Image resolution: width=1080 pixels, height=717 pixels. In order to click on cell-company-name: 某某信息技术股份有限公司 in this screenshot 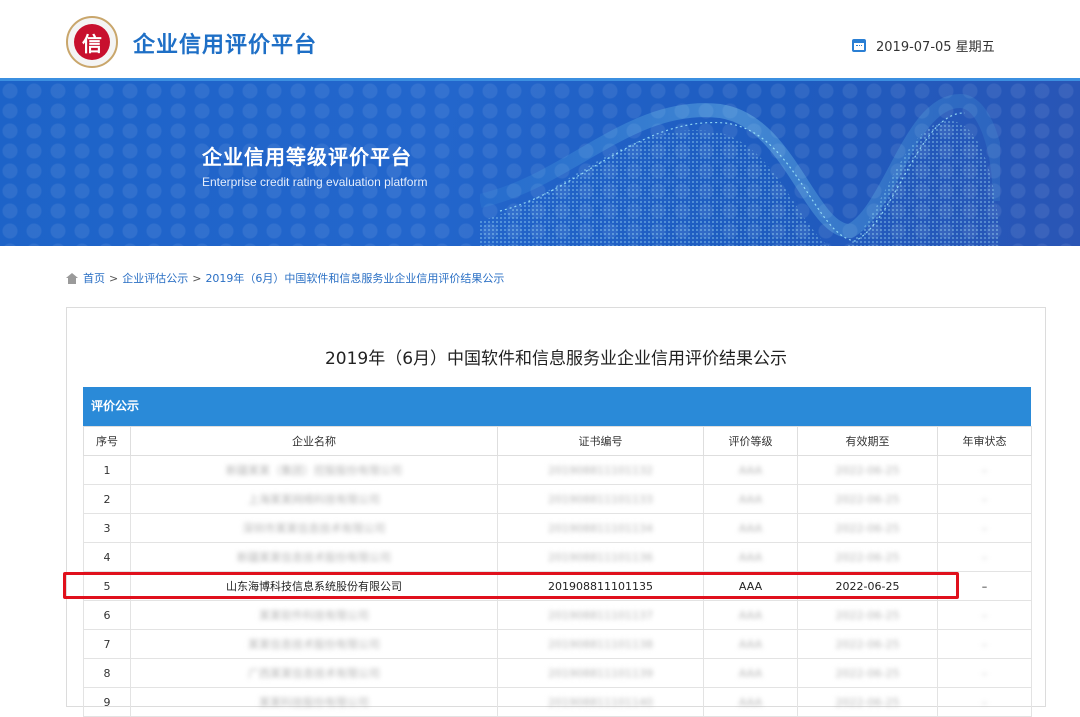, I will do `click(314, 644)`.